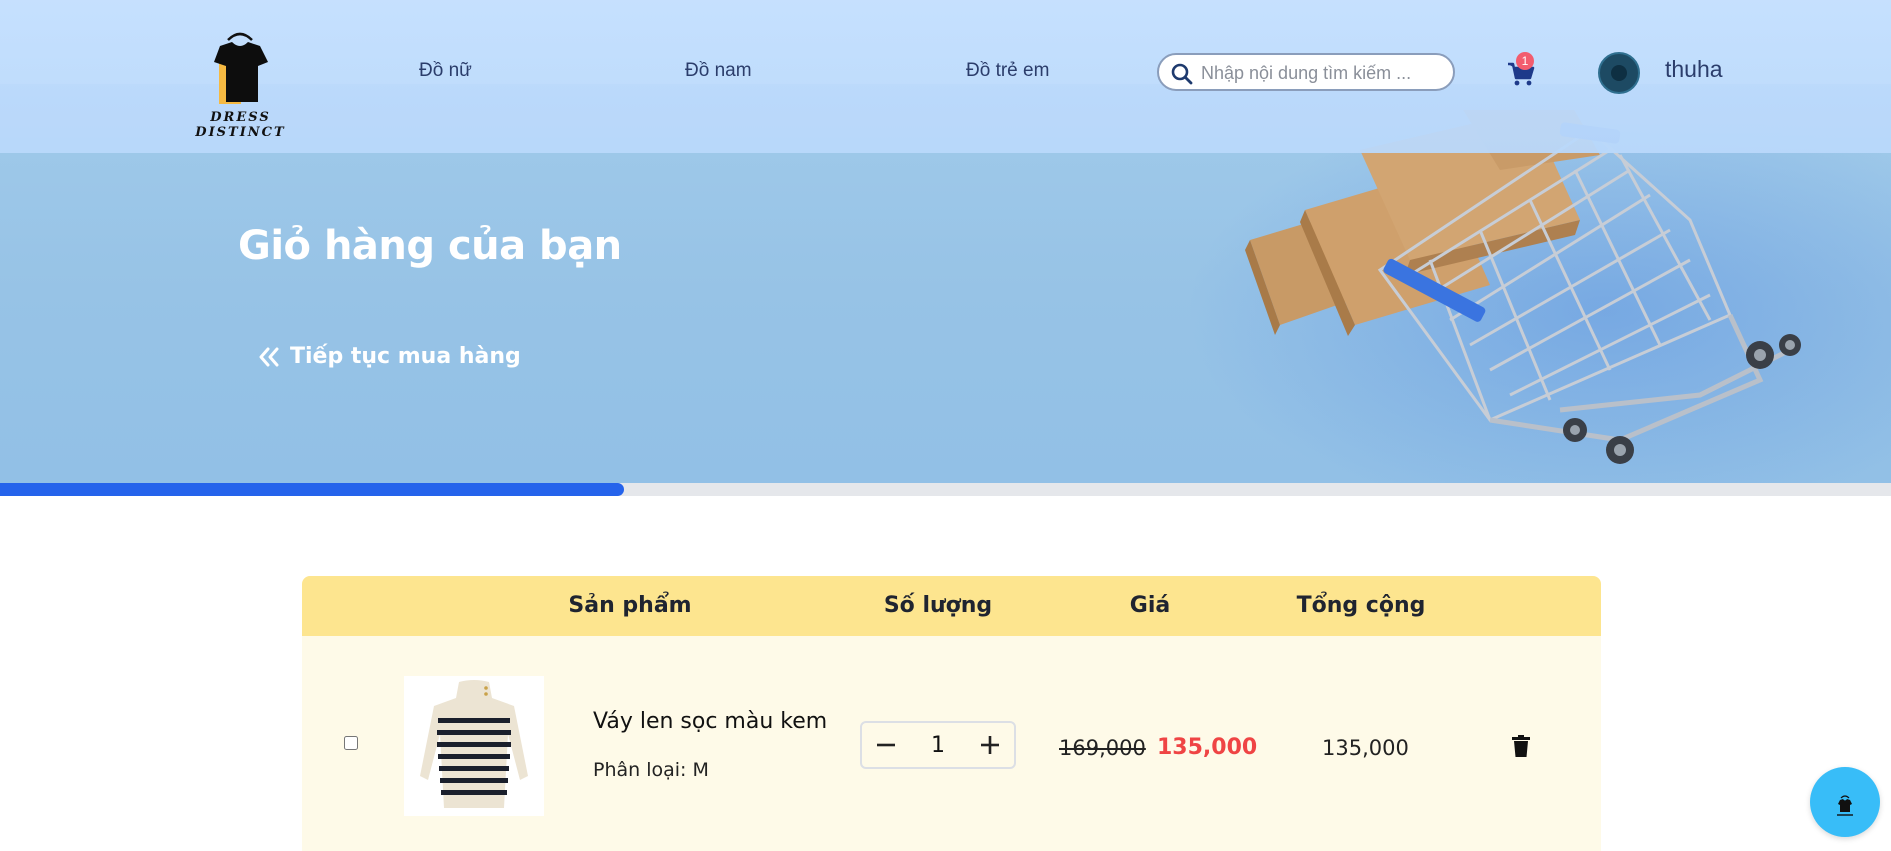  I want to click on site-logo: DRESS DISTINCT, so click(240, 86).